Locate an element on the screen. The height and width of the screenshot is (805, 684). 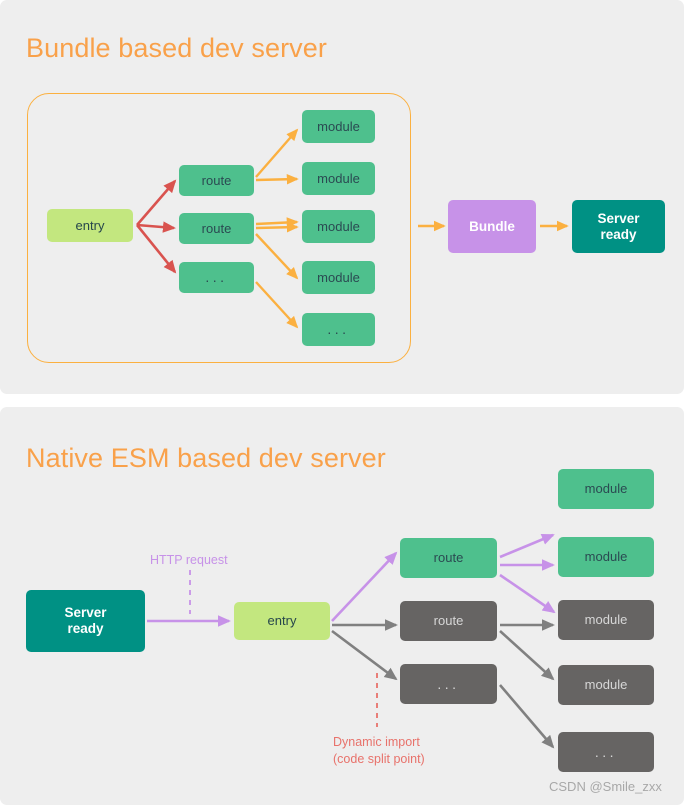
node-route-2-esm: route is located at coordinates (448, 621).